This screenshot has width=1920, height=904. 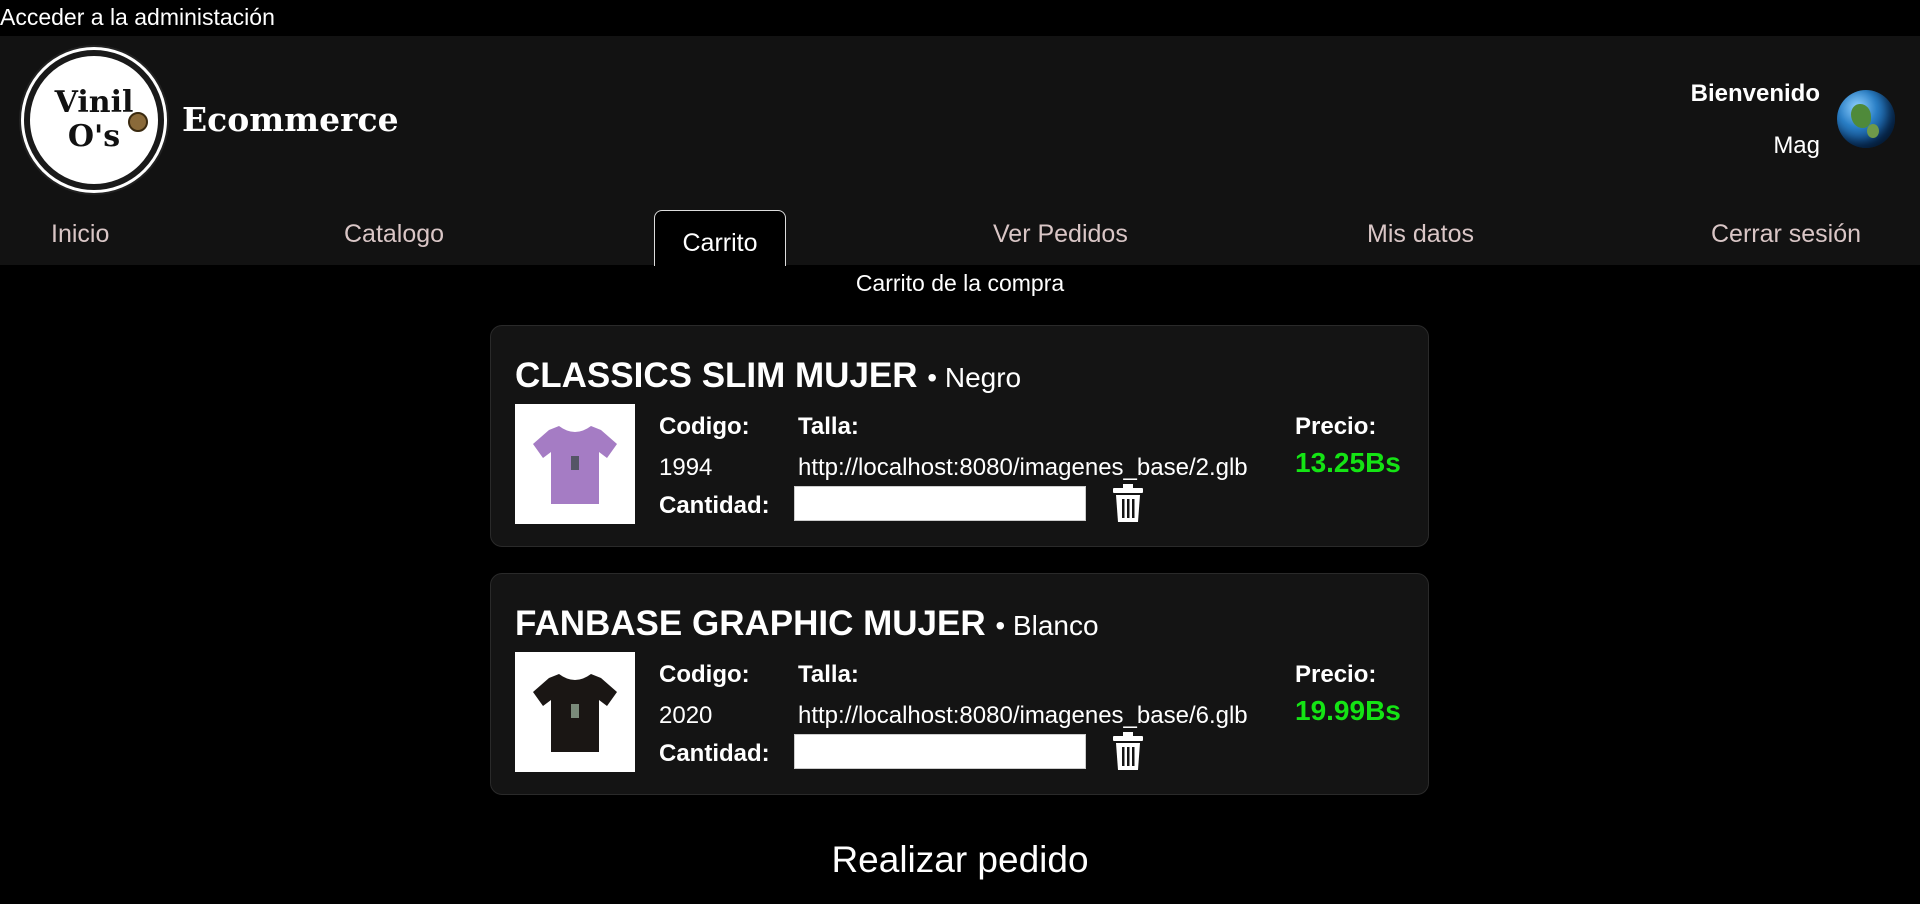 What do you see at coordinates (80, 234) in the screenshot?
I see `nav-inicio: Inicio` at bounding box center [80, 234].